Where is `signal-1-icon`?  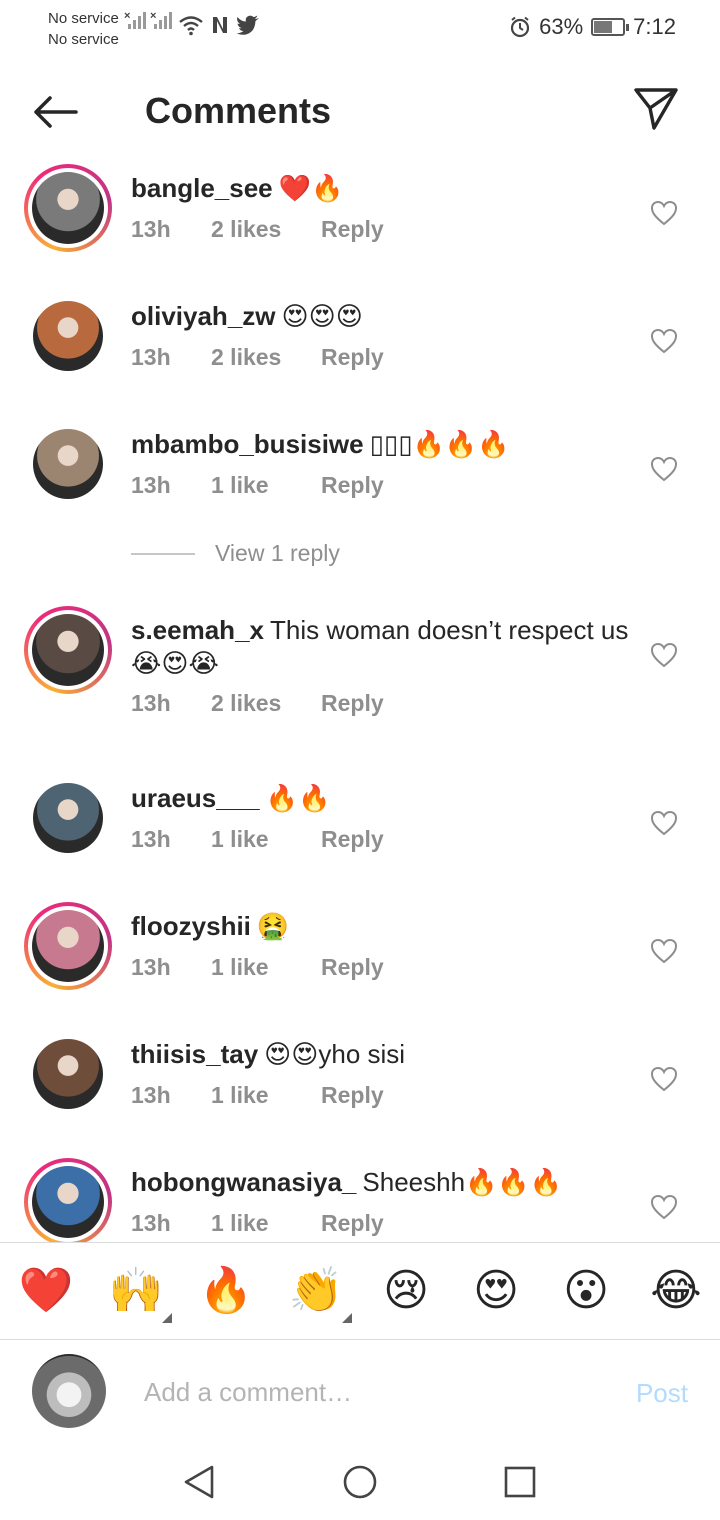 signal-1-icon is located at coordinates (137, 20).